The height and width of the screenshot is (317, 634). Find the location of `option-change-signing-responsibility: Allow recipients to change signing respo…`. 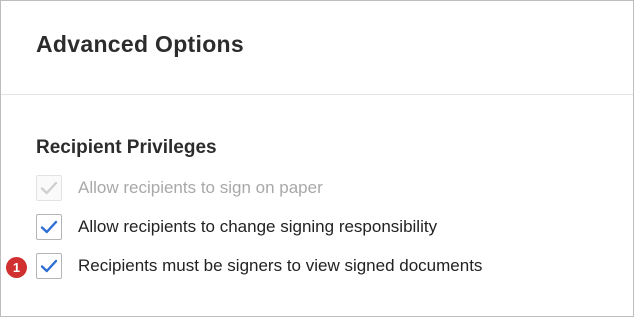

option-change-signing-responsibility: Allow recipients to change signing respo… is located at coordinates (236, 227).